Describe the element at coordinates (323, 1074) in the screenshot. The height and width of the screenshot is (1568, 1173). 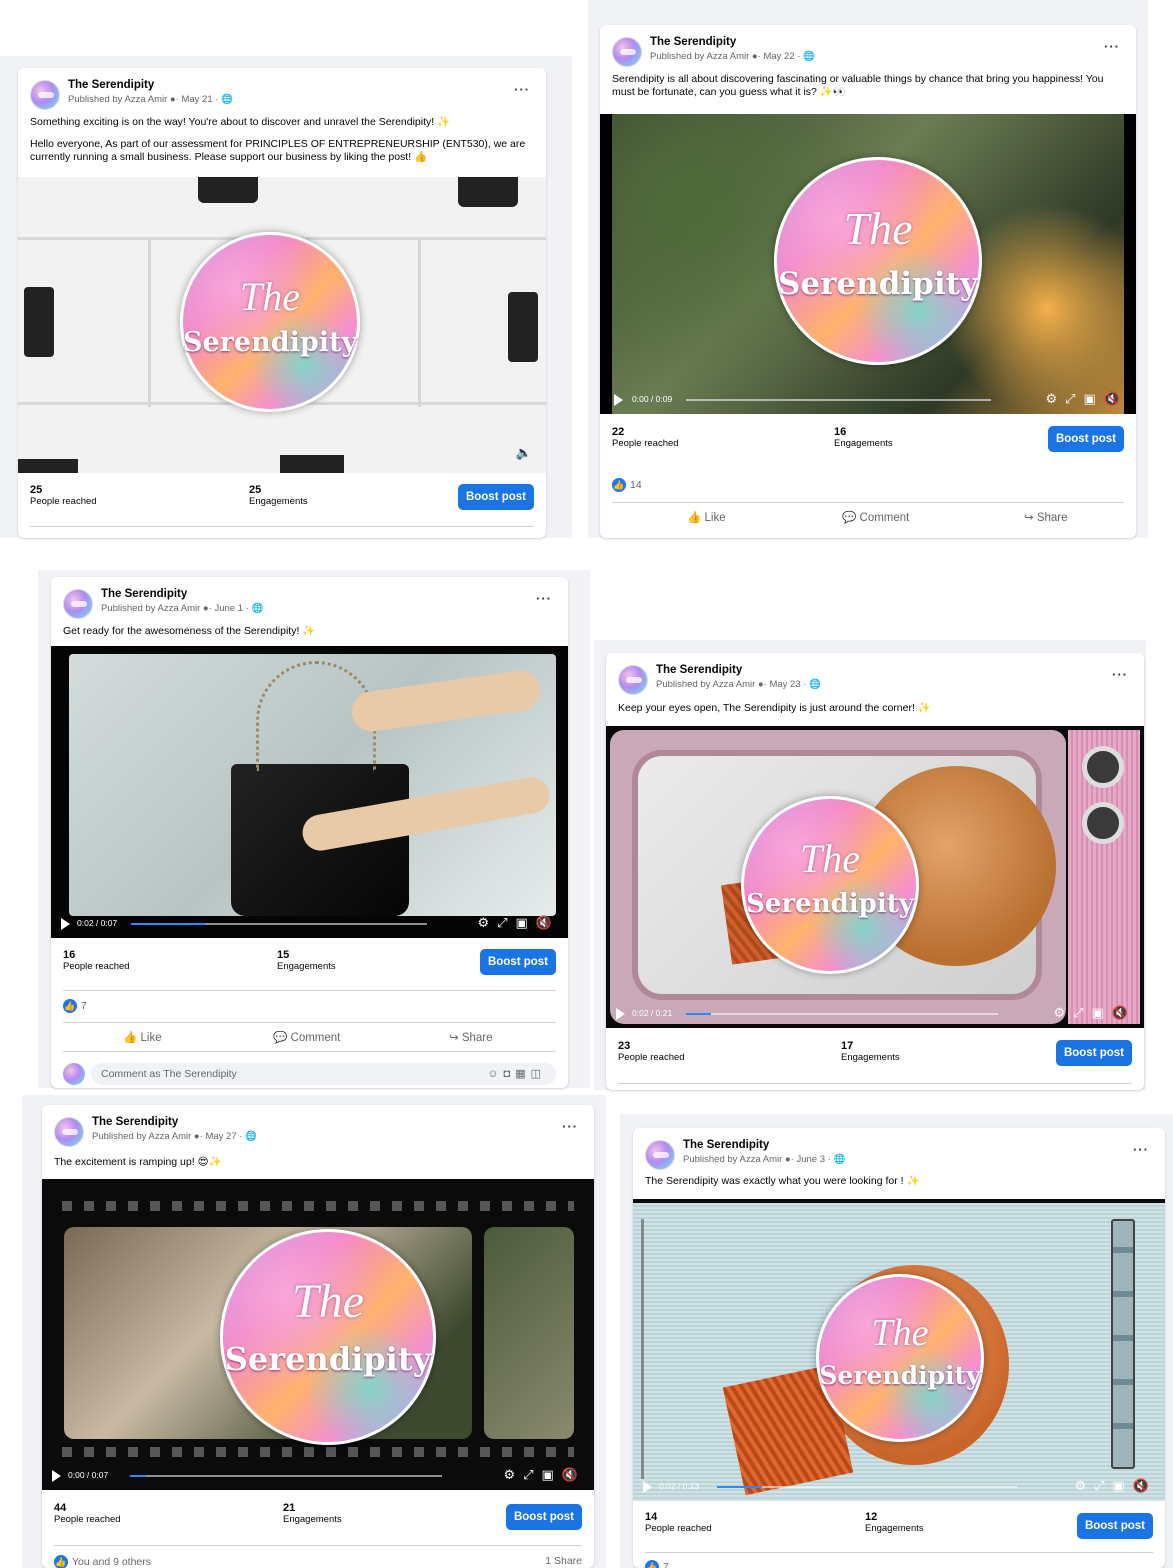
I see `comment-input: Comment as The Serendipity ☺◘▦◫` at that location.